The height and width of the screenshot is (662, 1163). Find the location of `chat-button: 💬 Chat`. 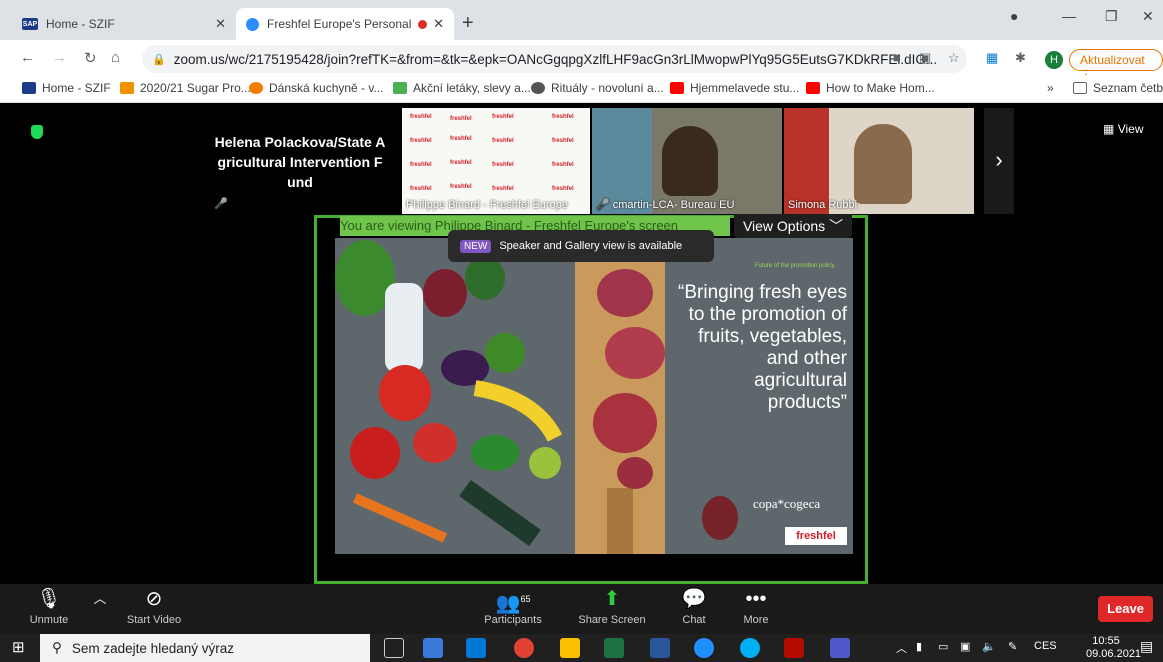

chat-button: 💬 Chat is located at coordinates (694, 609).